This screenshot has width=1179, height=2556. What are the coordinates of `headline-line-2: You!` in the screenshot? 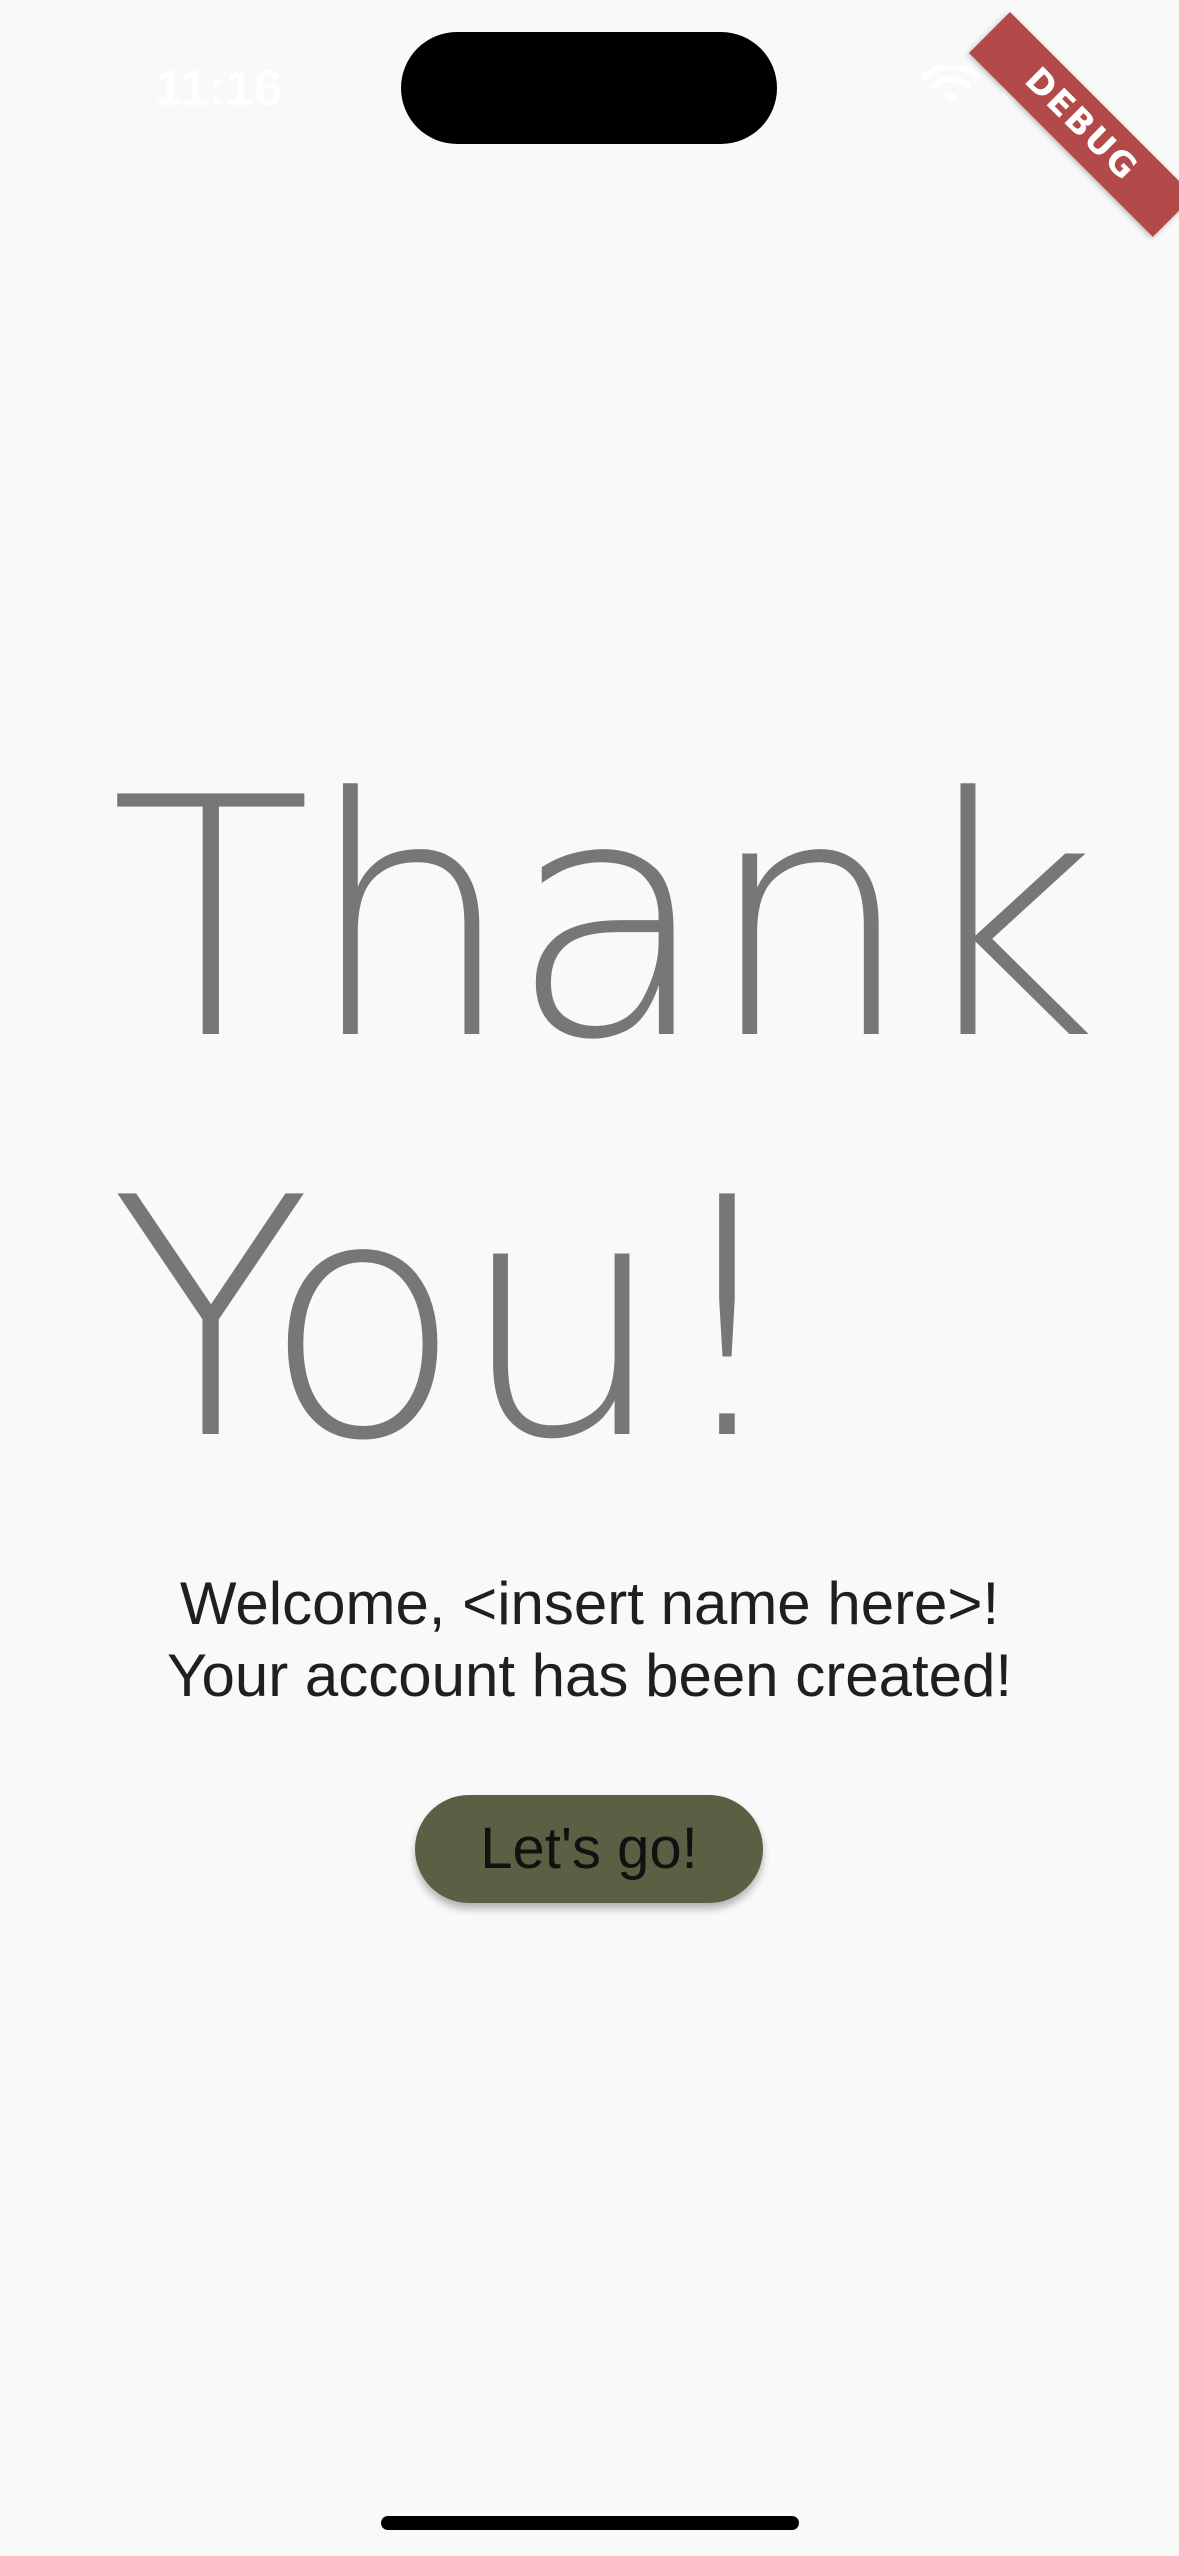 It's located at (451, 1320).